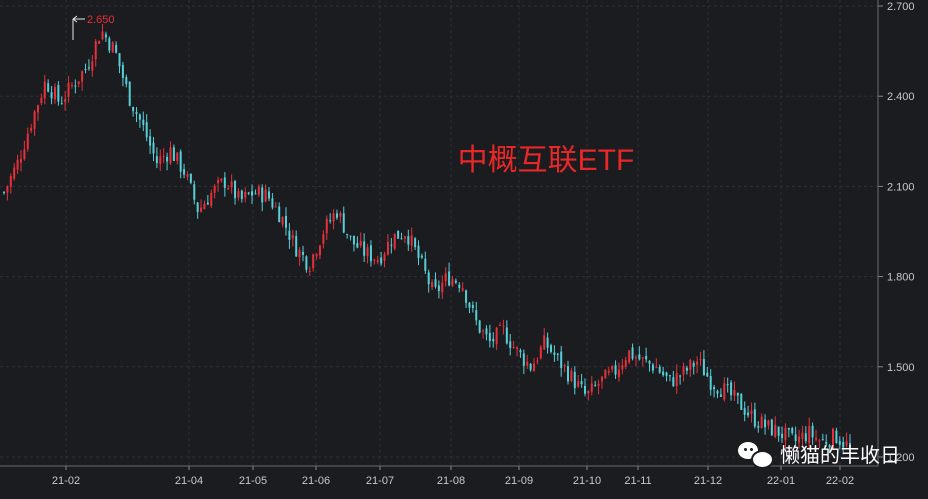  What do you see at coordinates (819, 453) in the screenshot?
I see `watermark: 懒猫的丰收日` at bounding box center [819, 453].